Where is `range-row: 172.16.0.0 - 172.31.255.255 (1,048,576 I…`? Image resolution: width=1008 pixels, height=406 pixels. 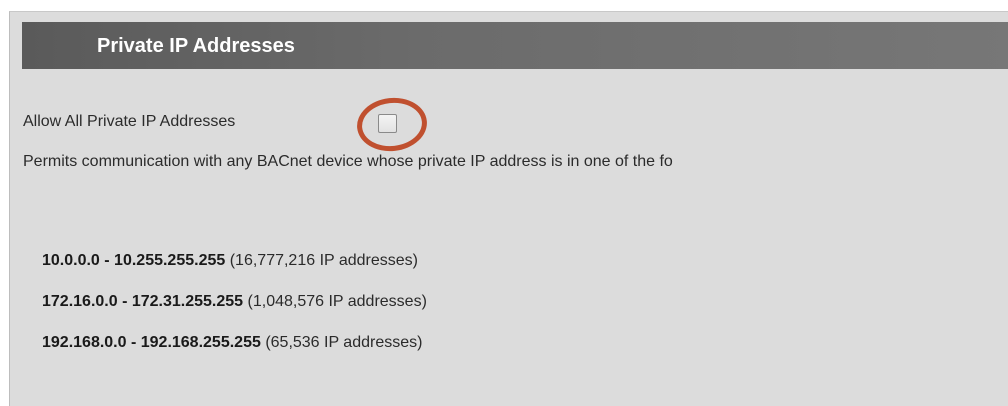 range-row: 172.16.0.0 - 172.31.255.255 (1,048,576 I… is located at coordinates (234, 302).